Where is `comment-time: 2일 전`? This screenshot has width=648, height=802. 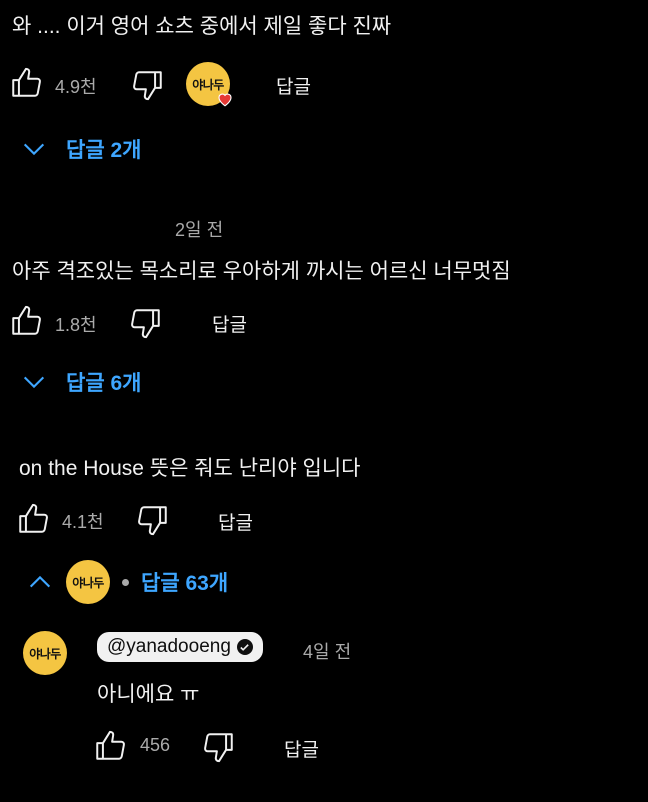 comment-time: 2일 전 is located at coordinates (199, 230).